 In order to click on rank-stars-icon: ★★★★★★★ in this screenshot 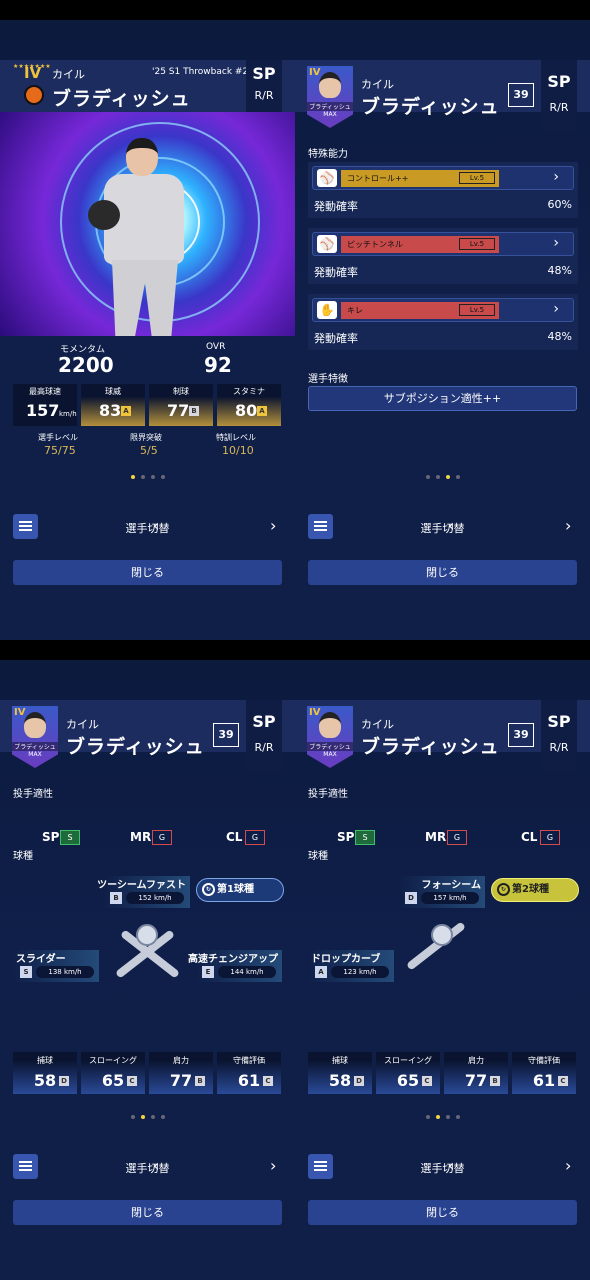, I will do `click(32, 66)`.